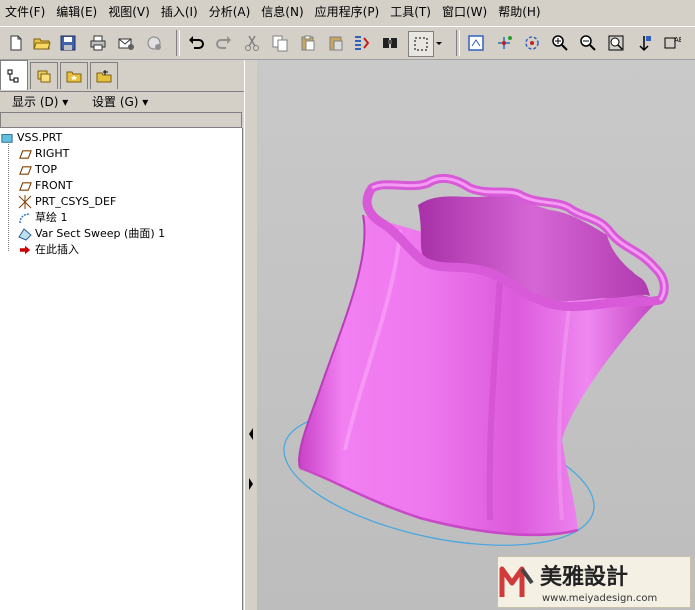 The width and height of the screenshot is (695, 610). What do you see at coordinates (584, 577) in the screenshot?
I see `logo-brand-text: 美雅設計` at bounding box center [584, 577].